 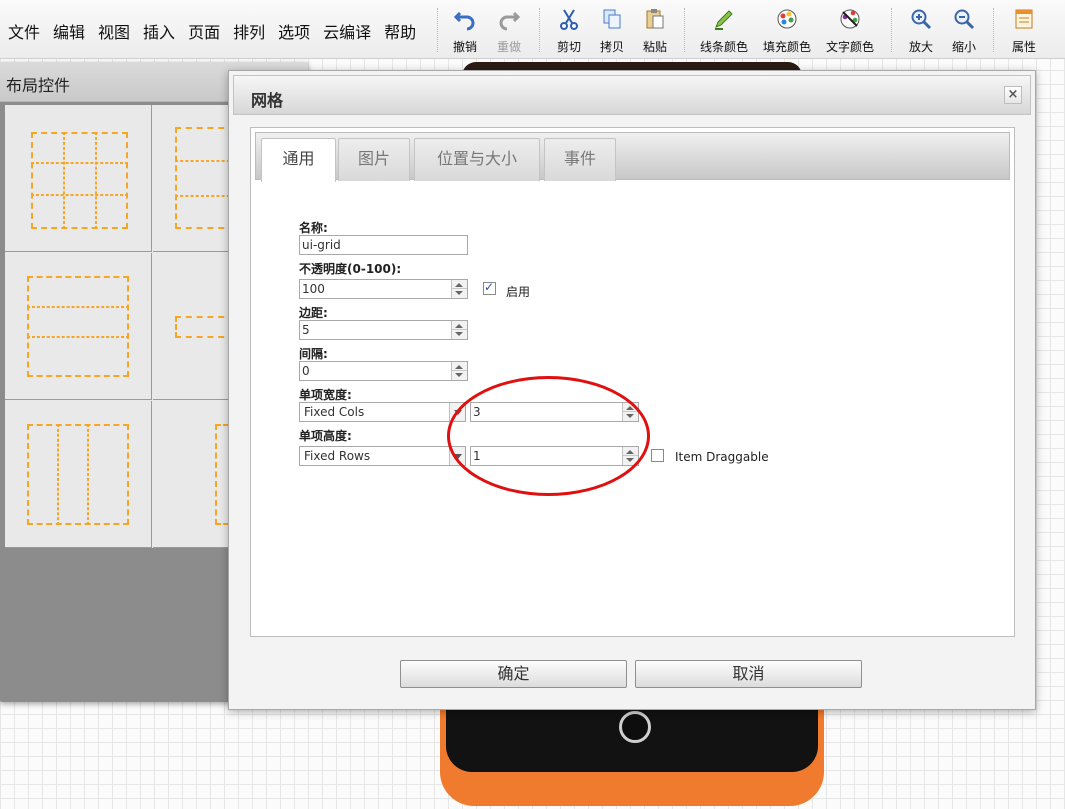 I want to click on cols-layout-icon, so click(x=78, y=474).